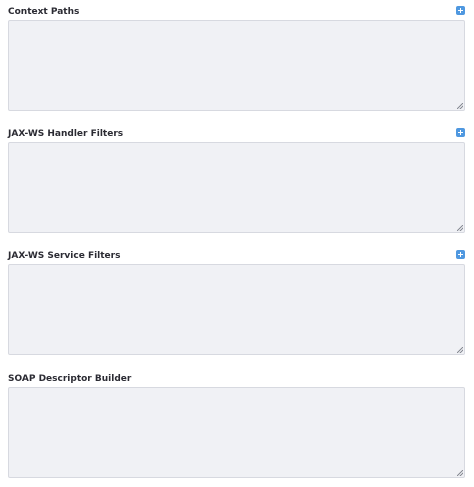 The image size is (474, 487). What do you see at coordinates (44, 12) in the screenshot?
I see `context-paths-label: Context Paths` at bounding box center [44, 12].